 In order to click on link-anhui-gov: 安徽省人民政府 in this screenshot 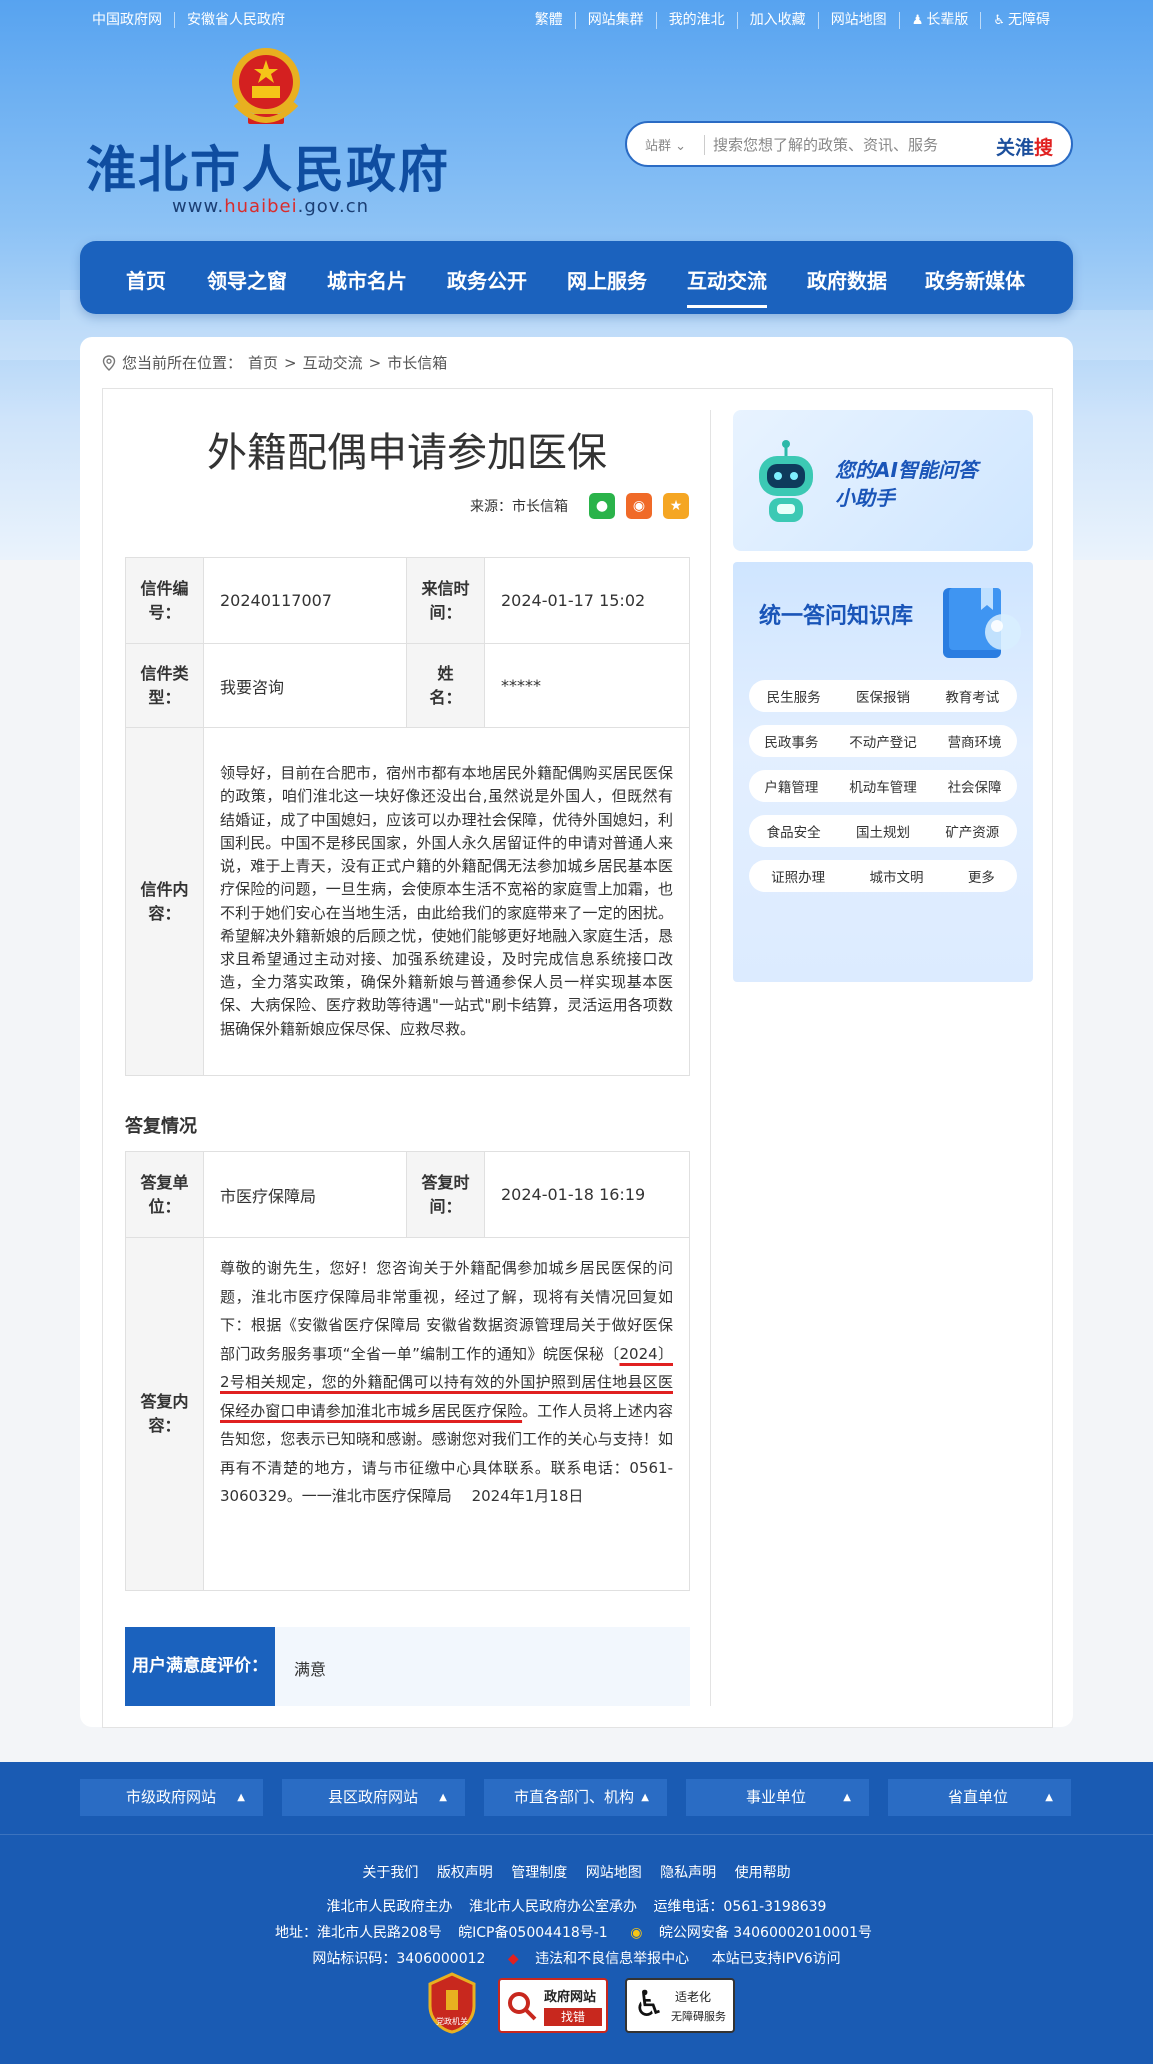, I will do `click(235, 20)`.